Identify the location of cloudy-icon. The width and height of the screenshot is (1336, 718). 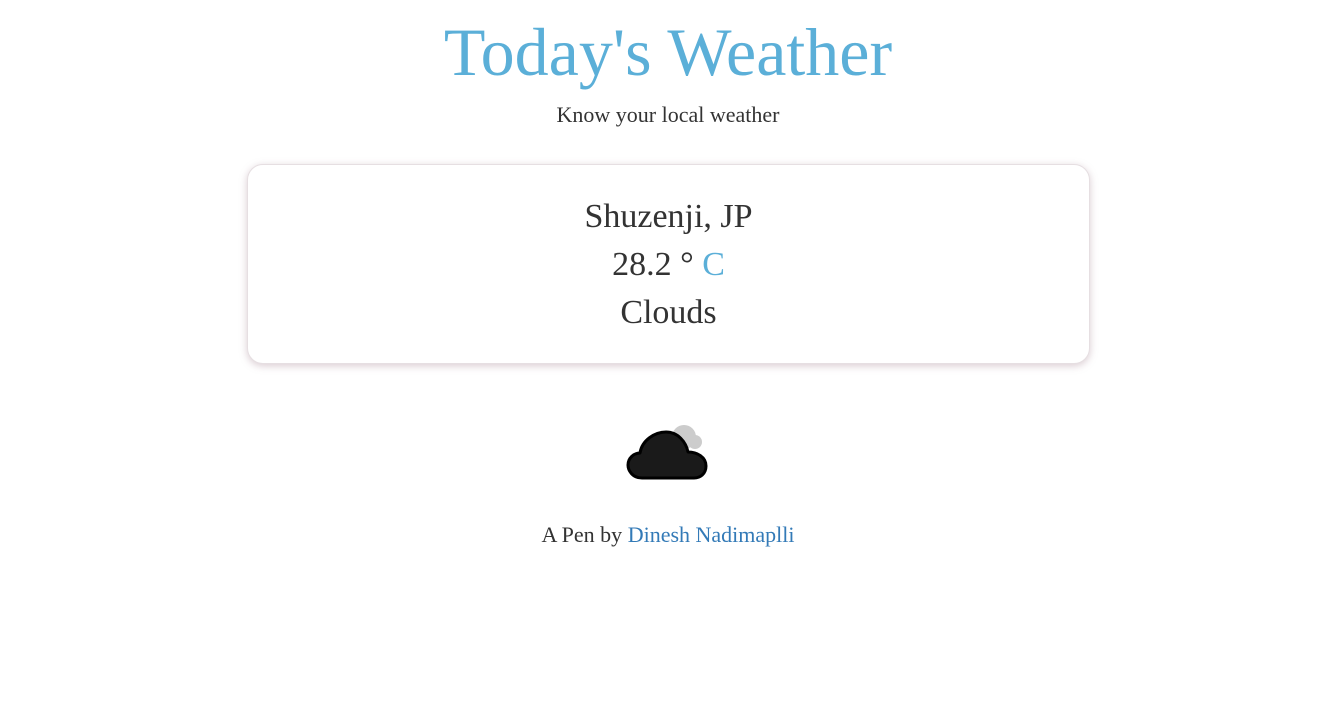
(668, 453).